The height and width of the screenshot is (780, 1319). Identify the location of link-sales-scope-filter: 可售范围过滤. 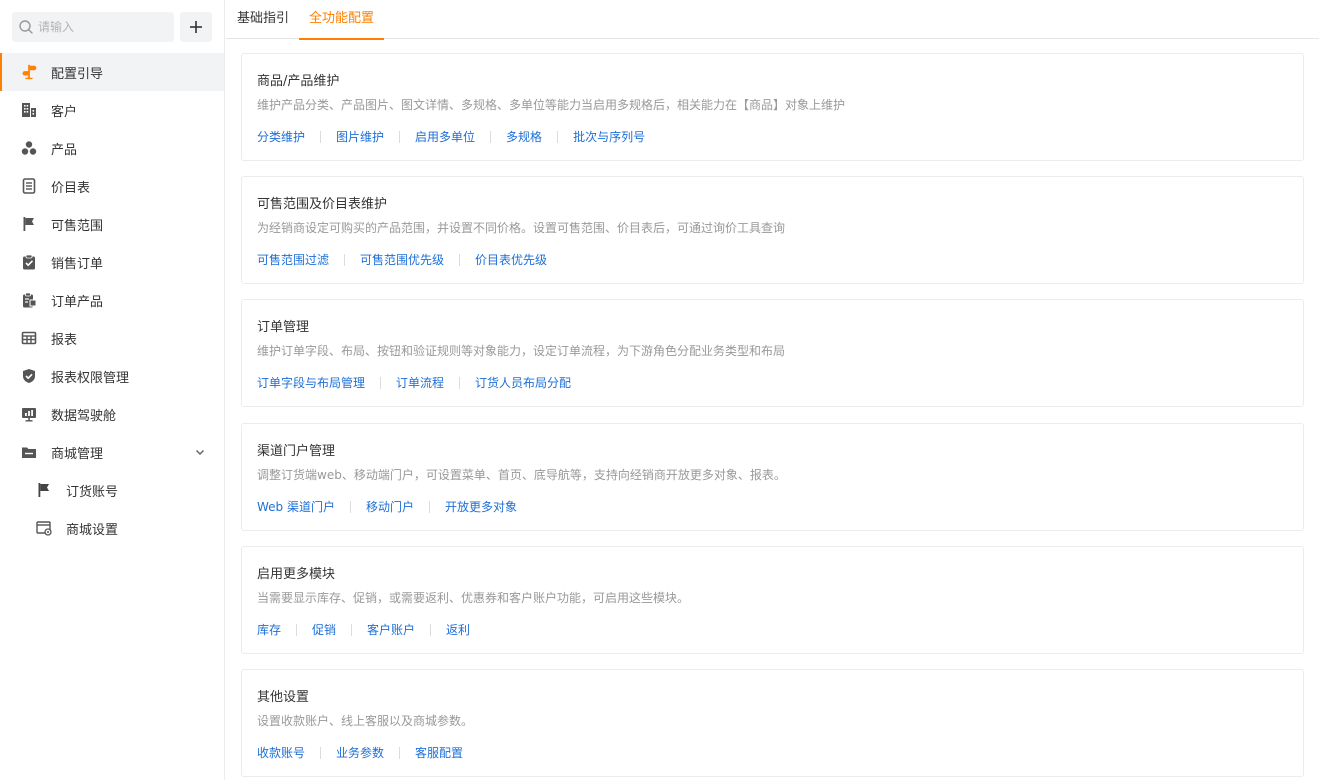
(293, 259).